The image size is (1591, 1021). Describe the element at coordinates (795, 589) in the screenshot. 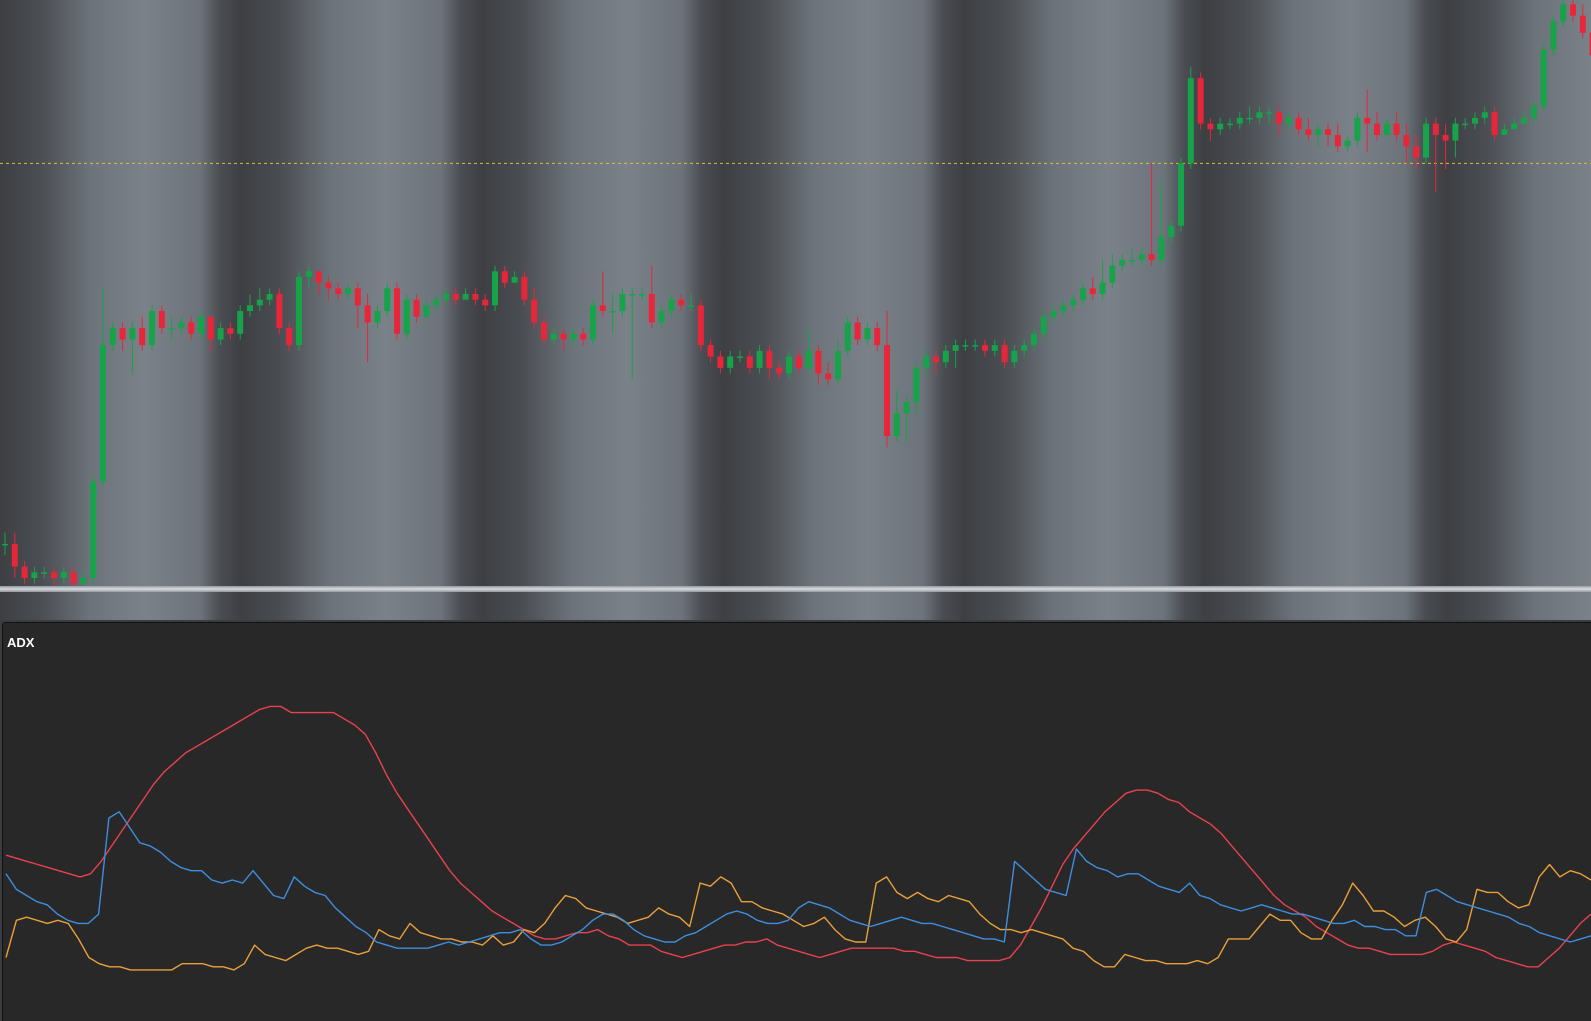

I see `pane-divider` at that location.